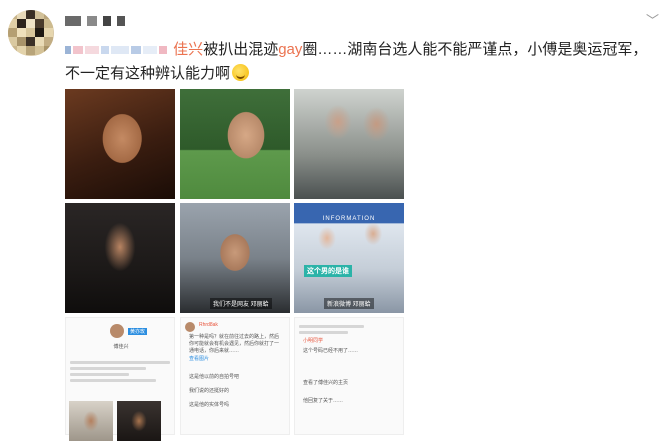 This screenshot has width=671, height=441. Describe the element at coordinates (235, 258) in the screenshot. I see `photo-5: 我们不是网友 邓丽蛤` at that location.